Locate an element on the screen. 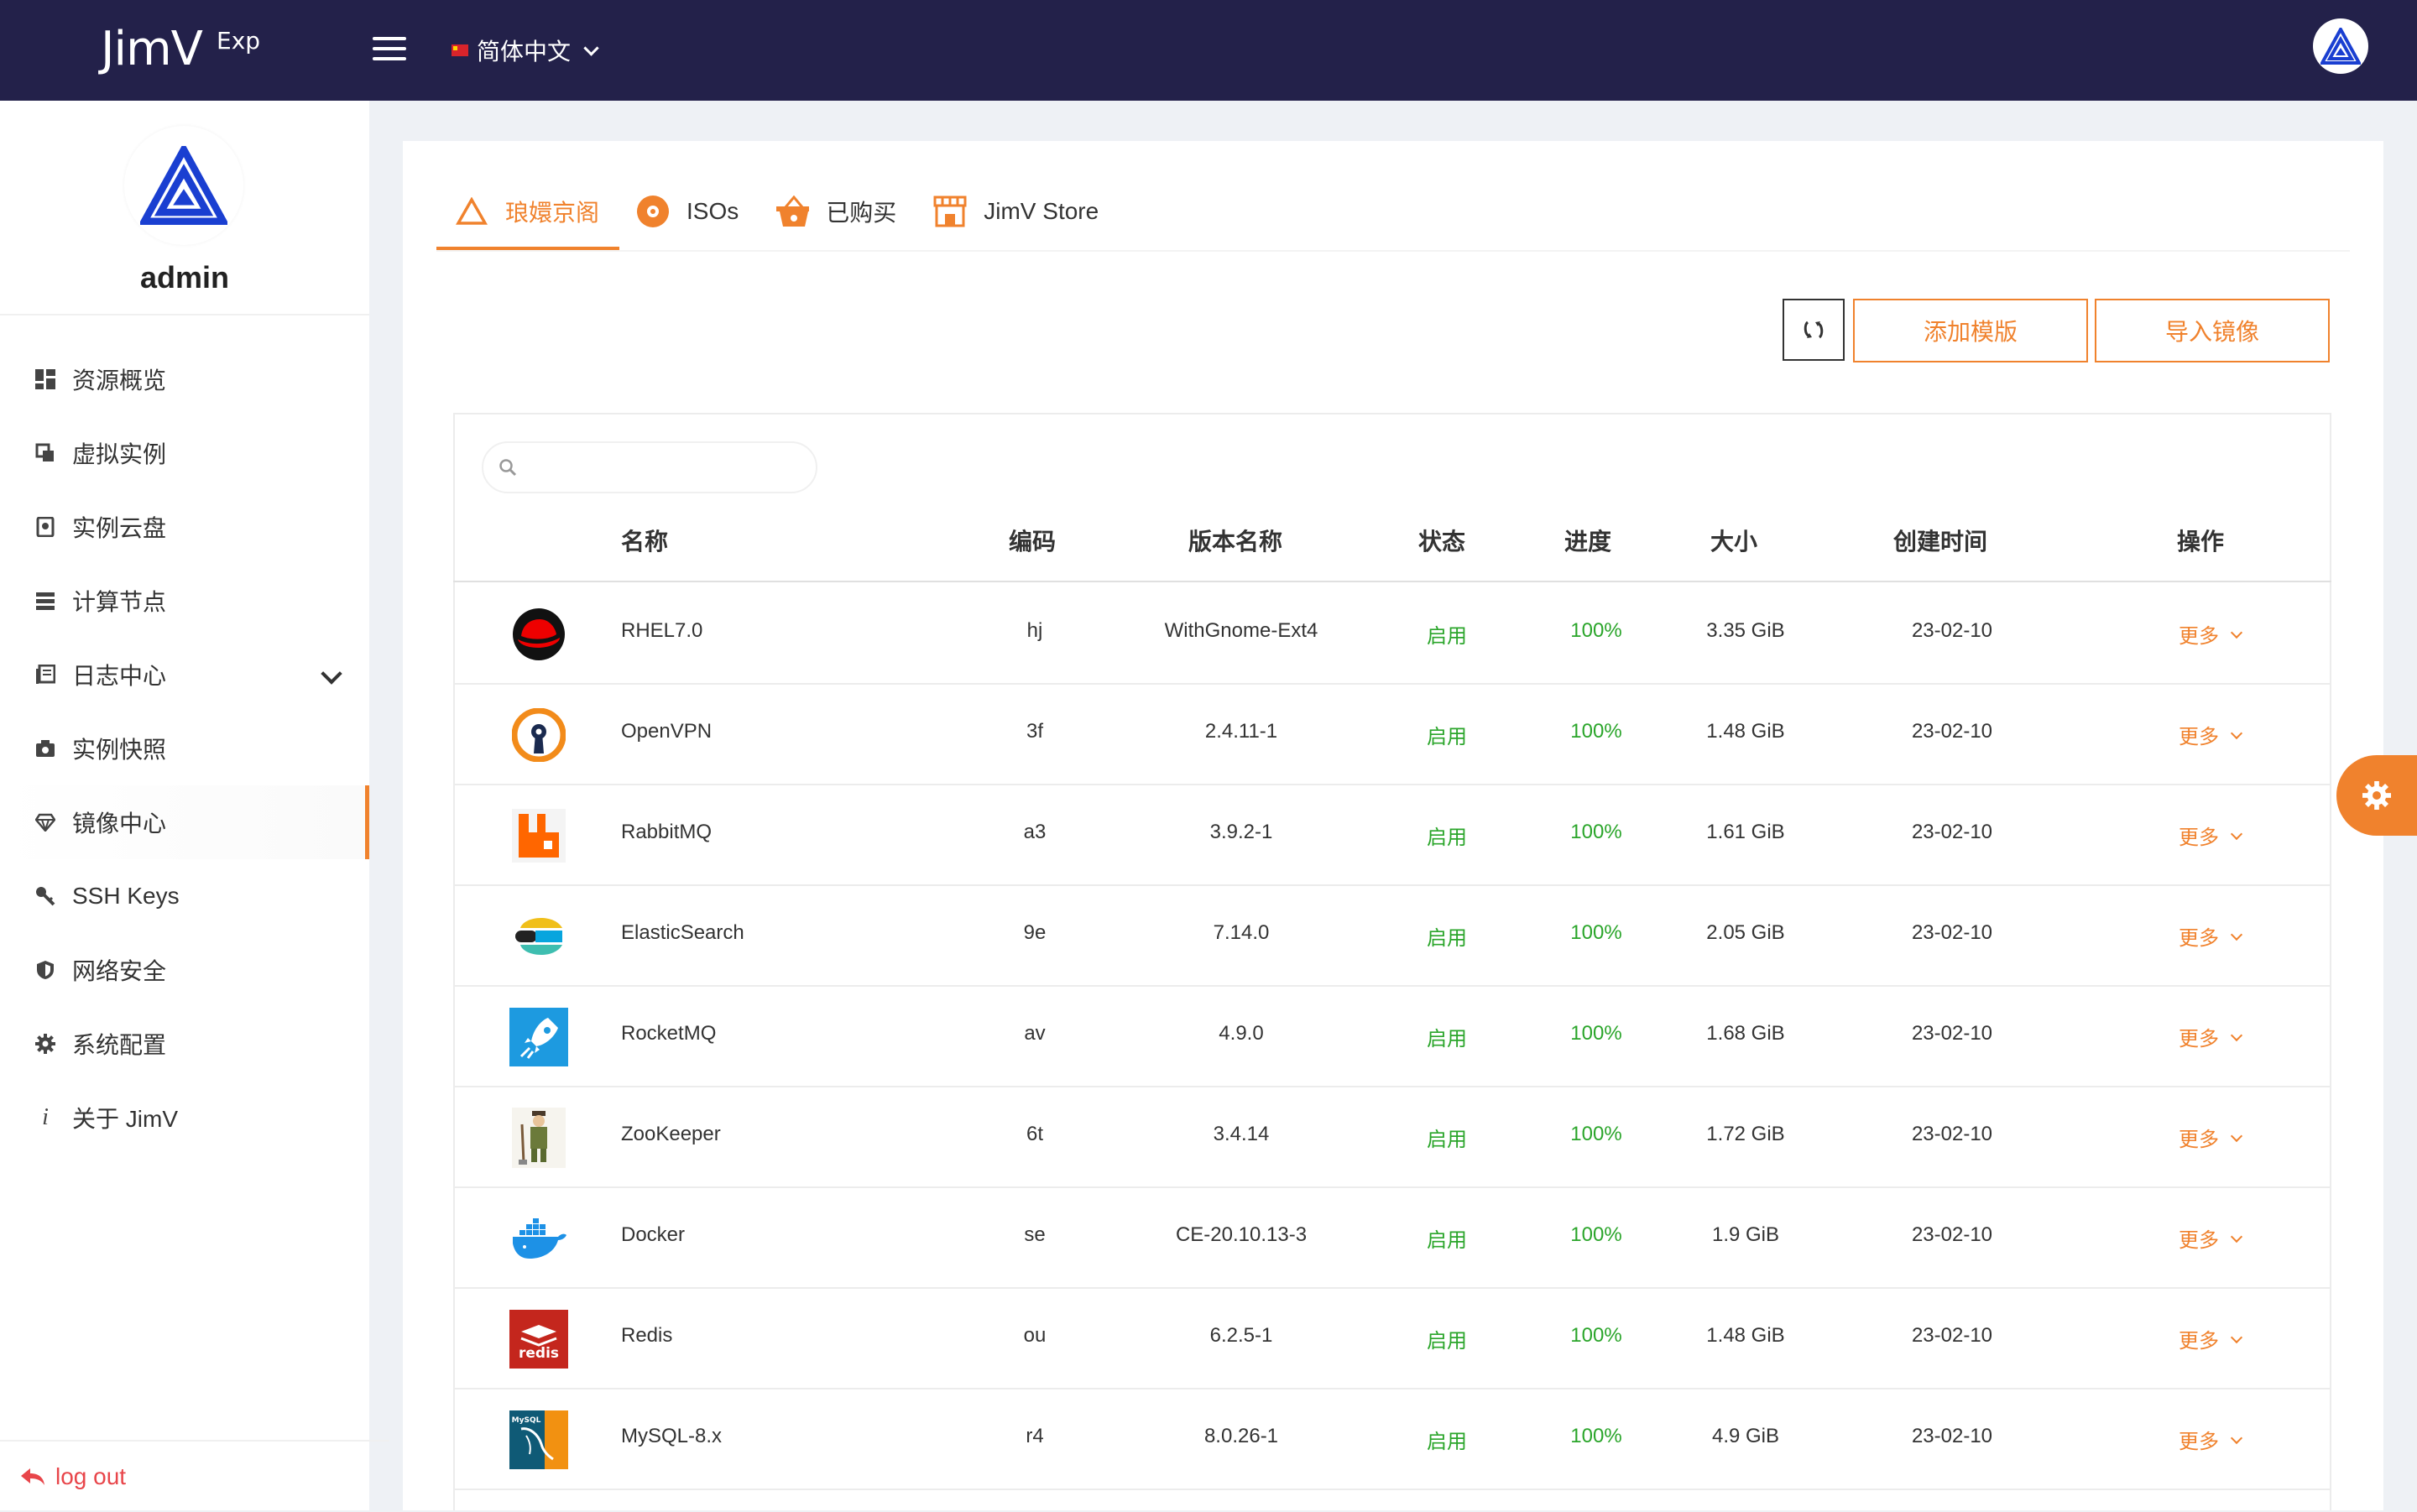 The height and width of the screenshot is (1512, 2417). hamburger-icon is located at coordinates (389, 51).